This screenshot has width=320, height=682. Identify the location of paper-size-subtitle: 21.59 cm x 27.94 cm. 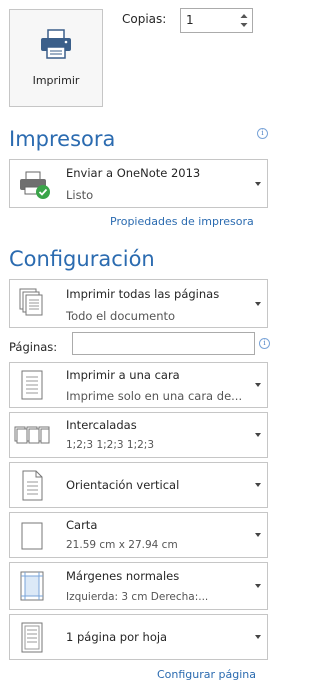
(122, 545).